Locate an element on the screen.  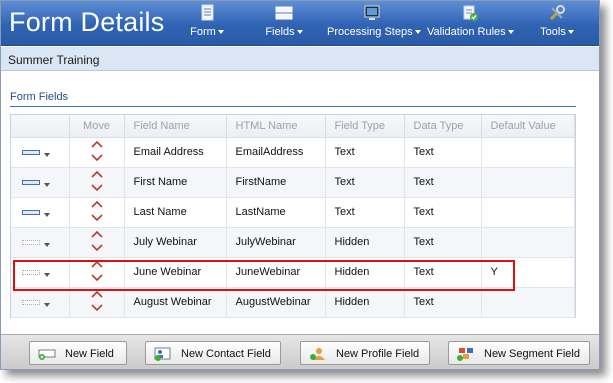
menu-form: Form is located at coordinates (207, 24).